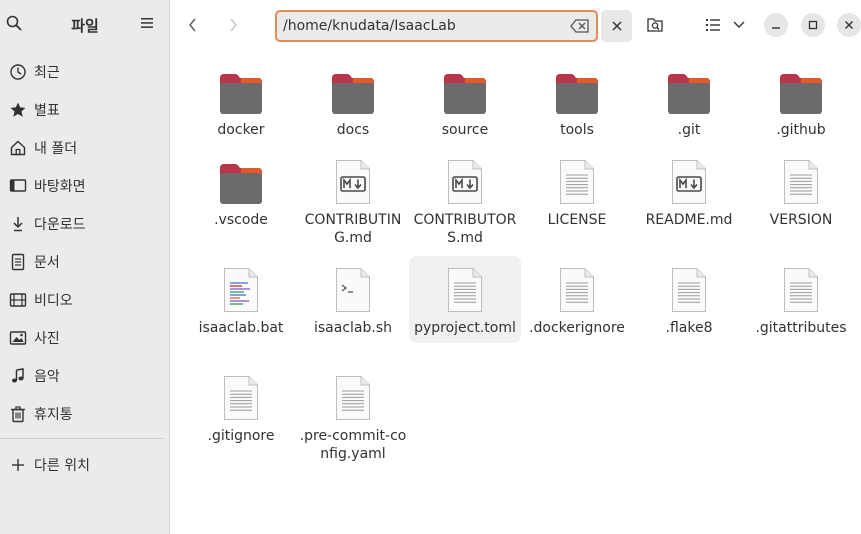 Image resolution: width=861 pixels, height=534 pixels. I want to click on file-item: .pre-commit-config.yaml, so click(353, 416).